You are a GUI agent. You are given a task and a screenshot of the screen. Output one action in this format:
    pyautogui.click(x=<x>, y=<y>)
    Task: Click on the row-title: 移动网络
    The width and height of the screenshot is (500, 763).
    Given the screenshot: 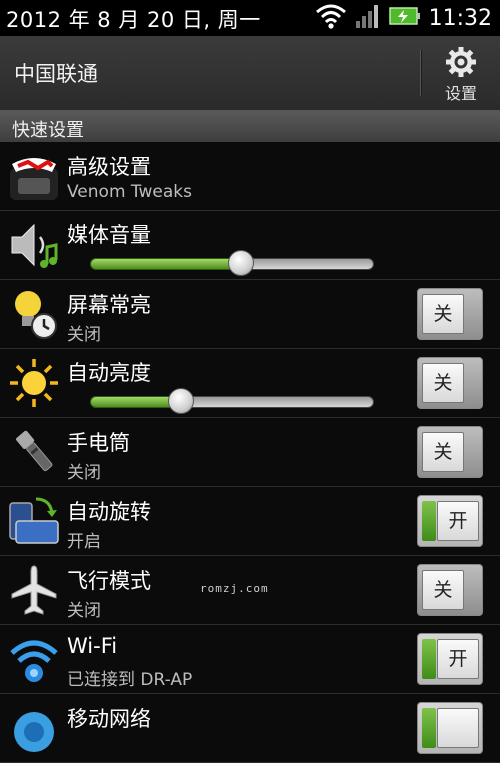 What is the action you would take?
    pyautogui.click(x=109, y=719)
    